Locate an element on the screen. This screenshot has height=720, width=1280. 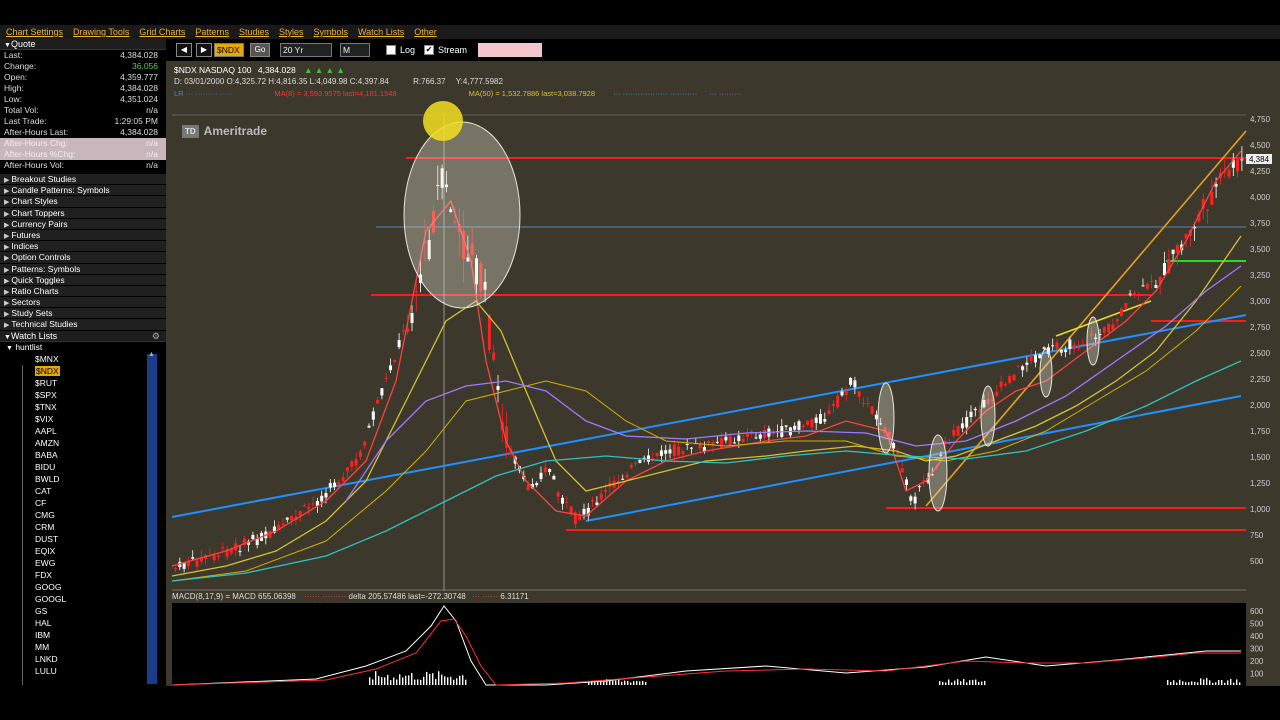
watchlist-symbol: CRM is located at coordinates (83, 527).